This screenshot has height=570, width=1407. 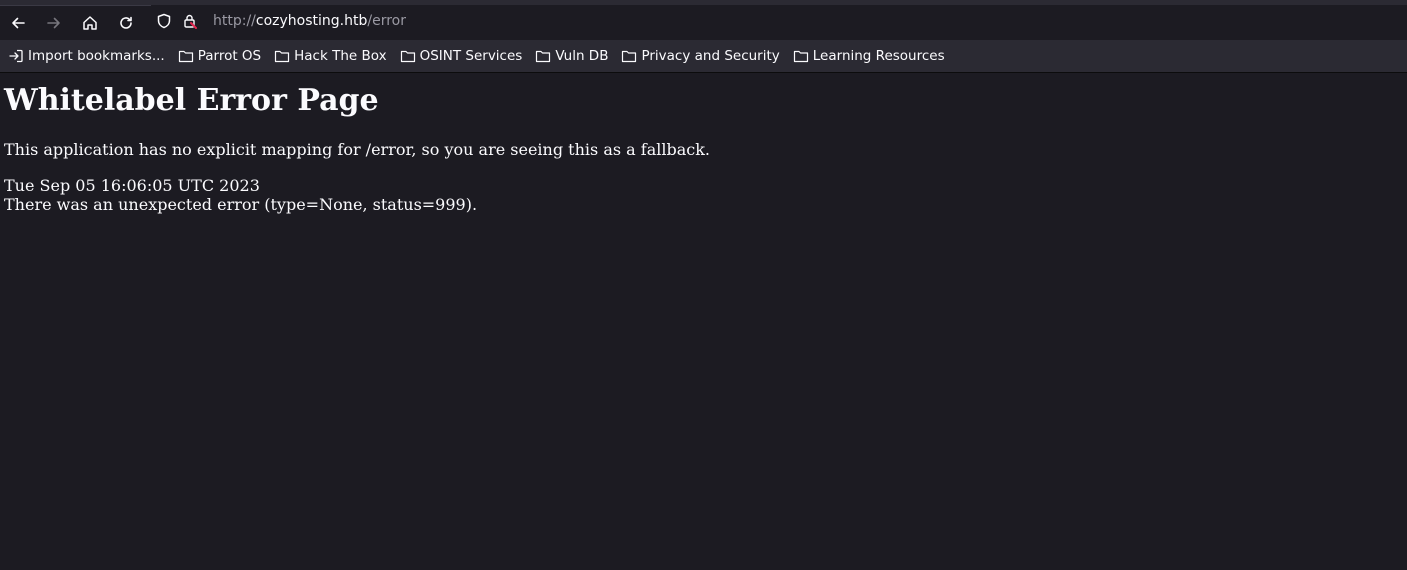 What do you see at coordinates (234, 21) in the screenshot?
I see `url-scheme: http://` at bounding box center [234, 21].